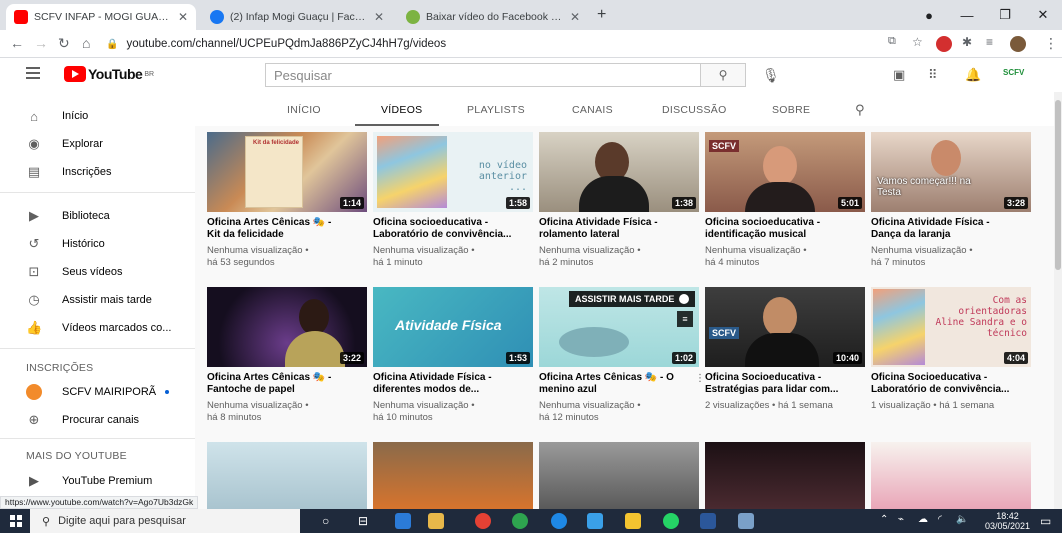 This screenshot has height=533, width=1062. I want to click on video-title: Oficina Artes Cênicas 🎭 - Omenino azul, so click(619, 384).